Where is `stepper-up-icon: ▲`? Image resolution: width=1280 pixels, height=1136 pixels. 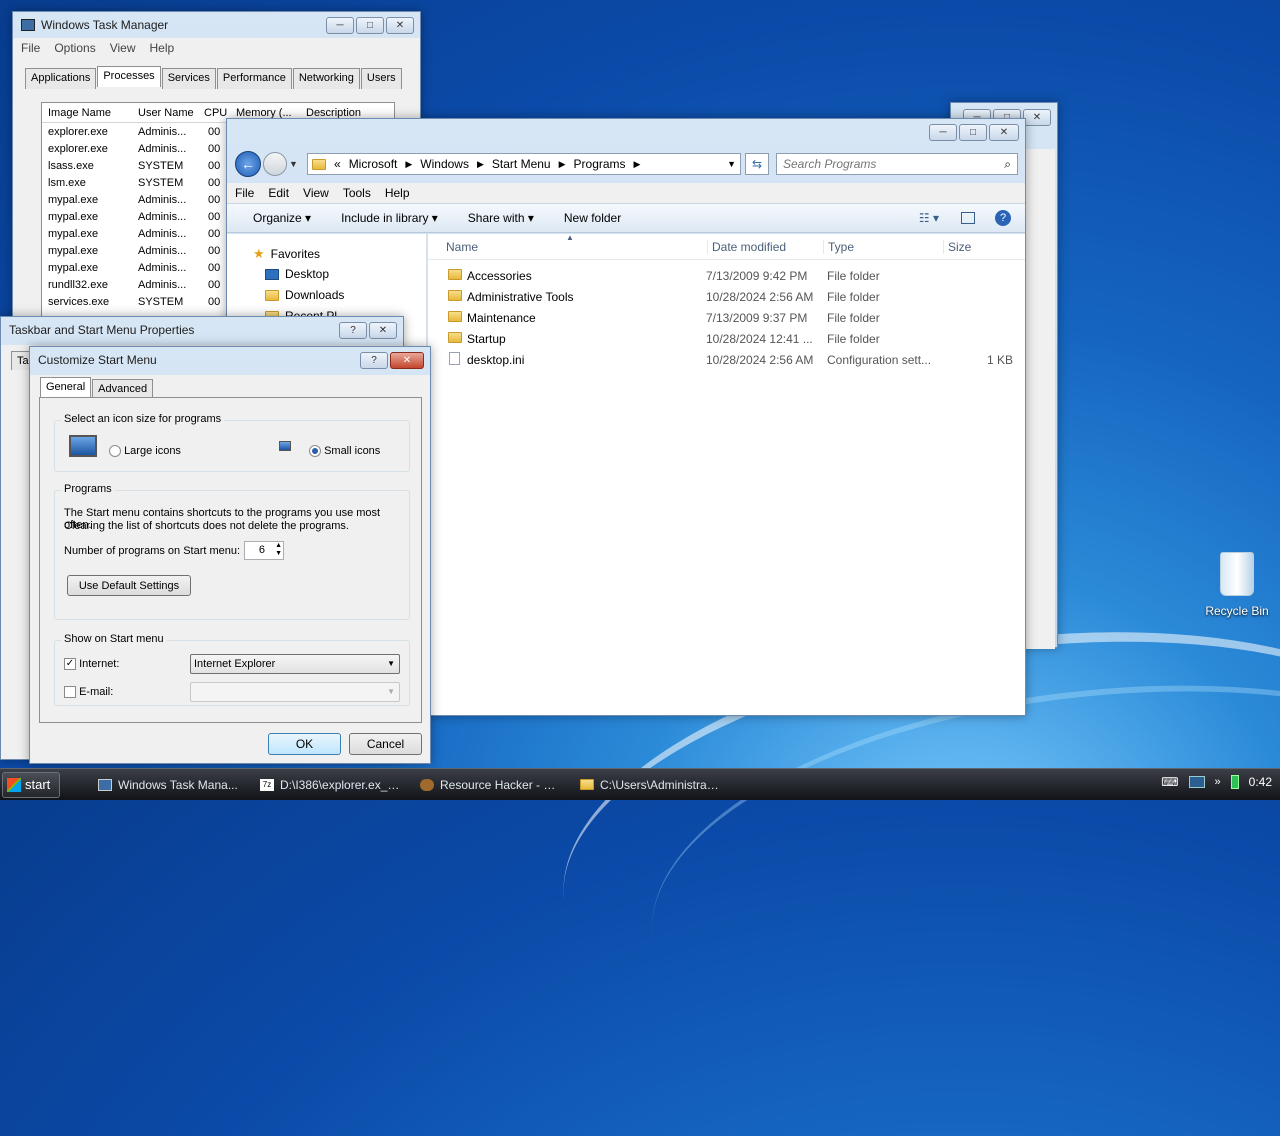 stepper-up-icon: ▲ is located at coordinates (278, 545).